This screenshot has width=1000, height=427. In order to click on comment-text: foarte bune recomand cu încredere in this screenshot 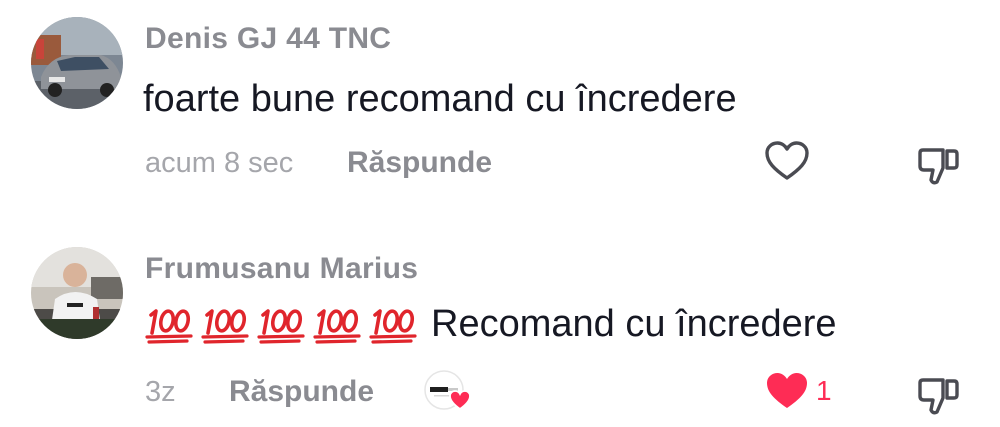, I will do `click(440, 99)`.